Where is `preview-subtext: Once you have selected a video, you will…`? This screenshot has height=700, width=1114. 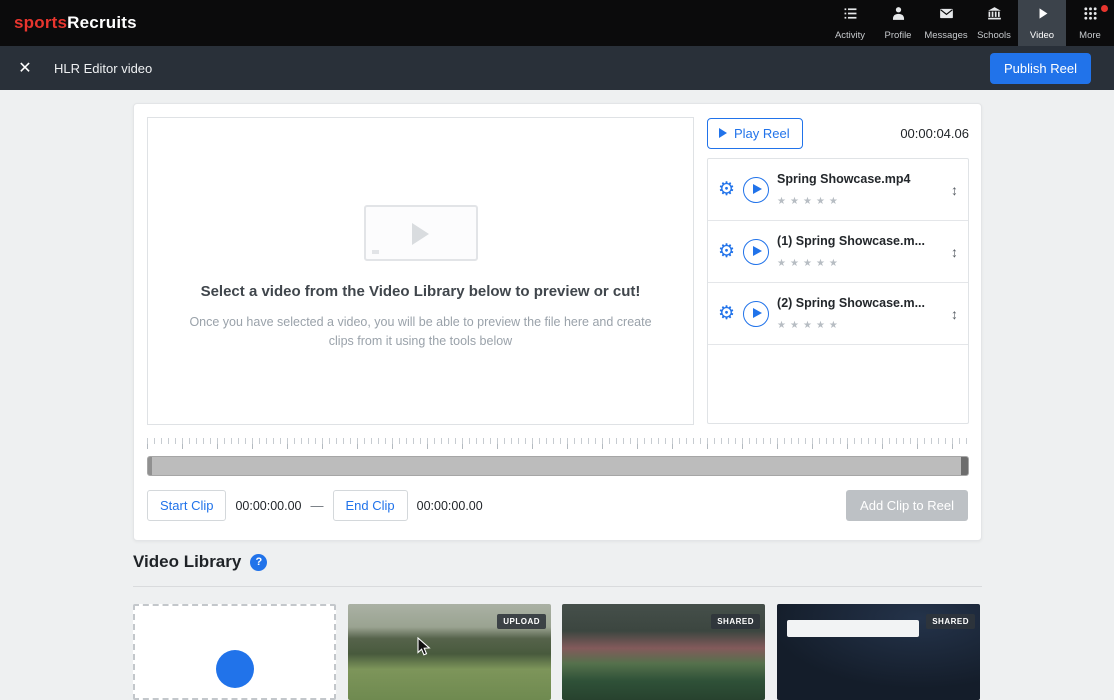 preview-subtext: Once you have selected a video, you will… is located at coordinates (420, 332).